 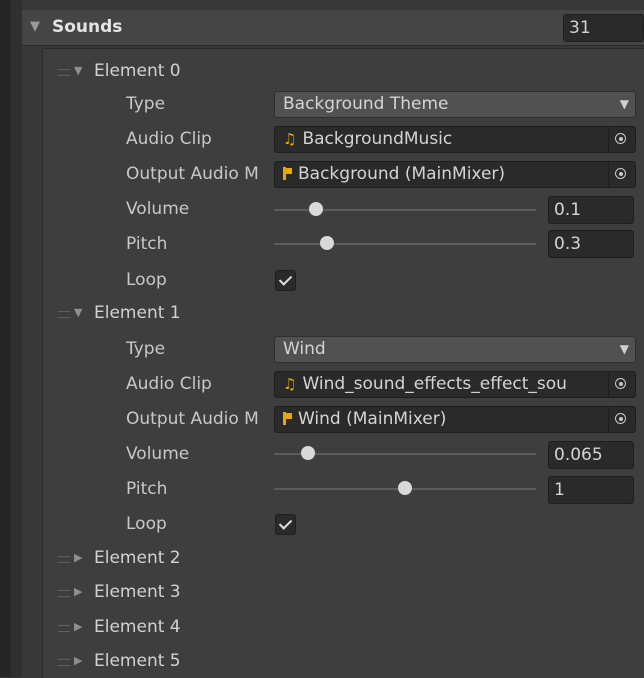 What do you see at coordinates (304, 349) in the screenshot?
I see `type-value: Wind` at bounding box center [304, 349].